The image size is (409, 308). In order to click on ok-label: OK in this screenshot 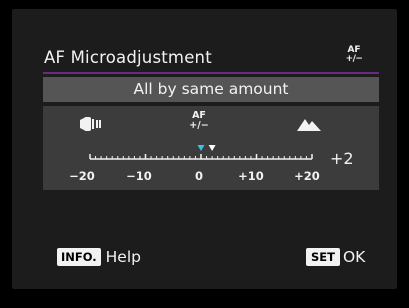, I will do `click(354, 257)`.